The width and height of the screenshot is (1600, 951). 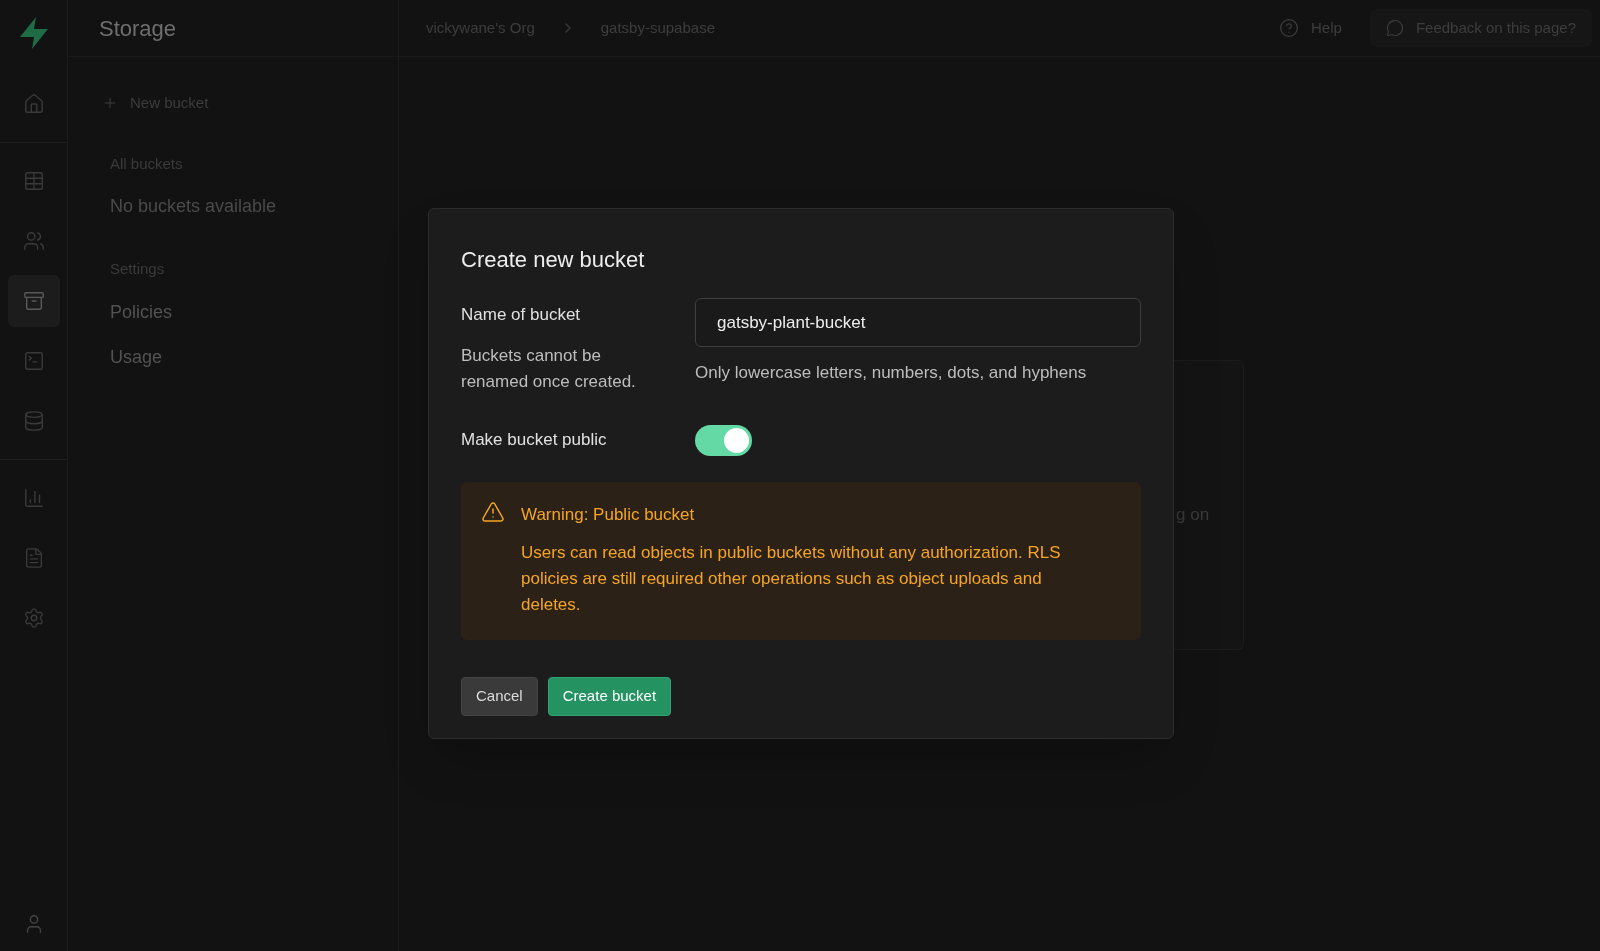 What do you see at coordinates (33, 181) in the screenshot?
I see `table-icon` at bounding box center [33, 181].